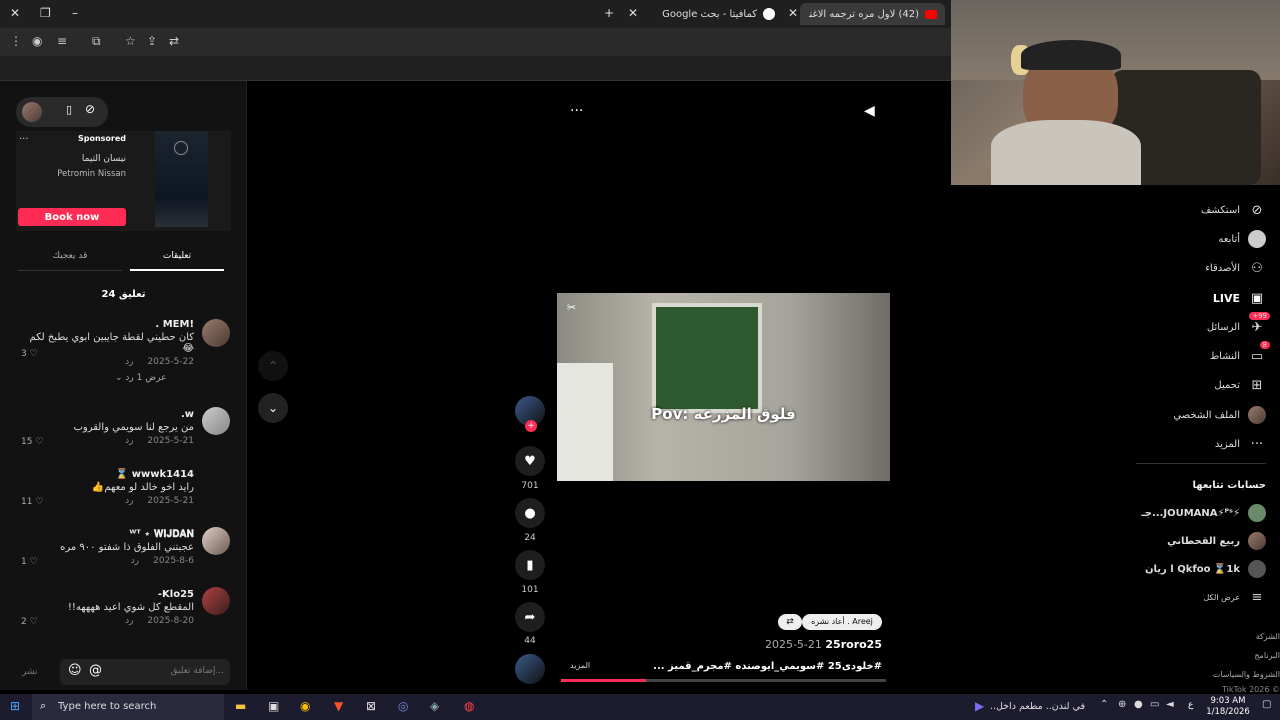 This screenshot has width=1280, height=720. Describe the element at coordinates (979, 706) in the screenshot. I see `media-play-icon: ▶` at that location.